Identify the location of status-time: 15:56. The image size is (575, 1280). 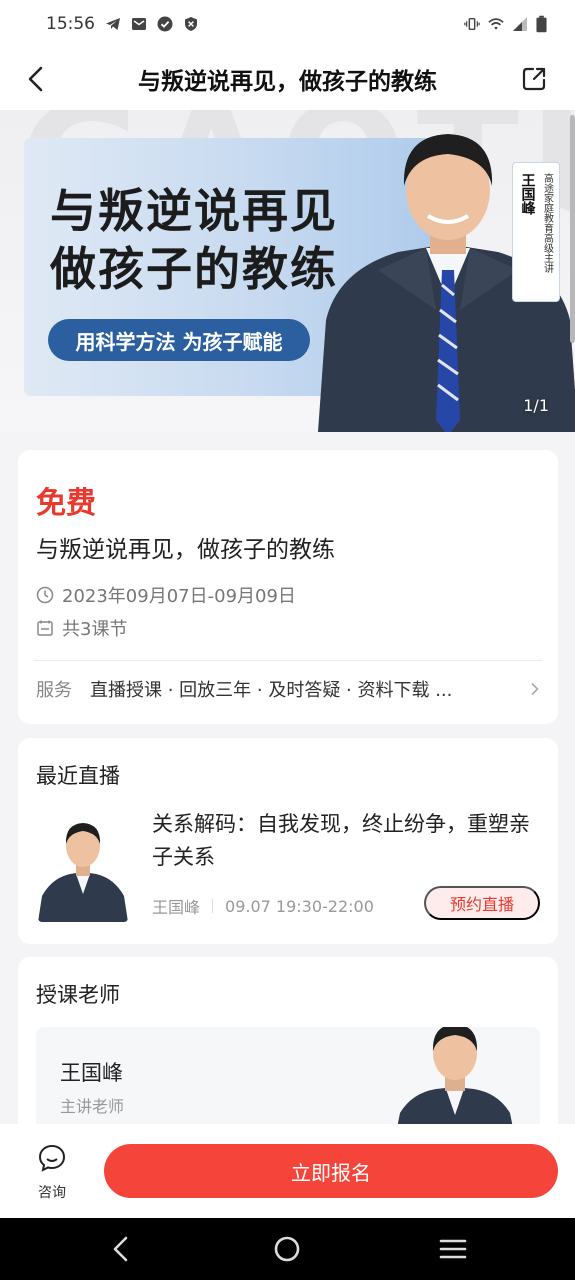
(70, 24).